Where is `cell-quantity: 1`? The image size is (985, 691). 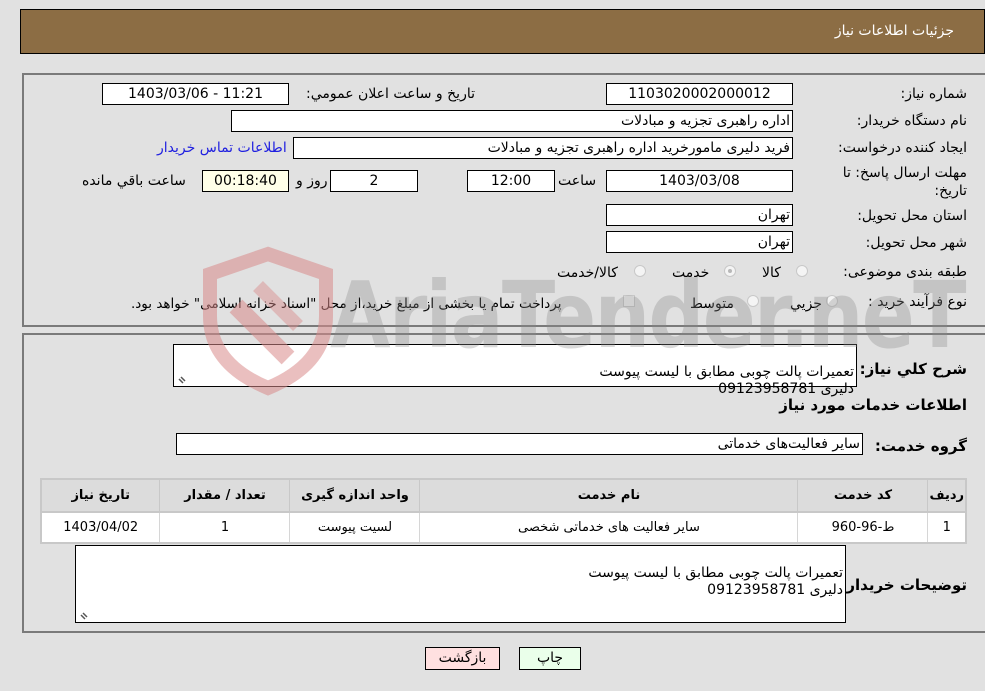 cell-quantity: 1 is located at coordinates (225, 527).